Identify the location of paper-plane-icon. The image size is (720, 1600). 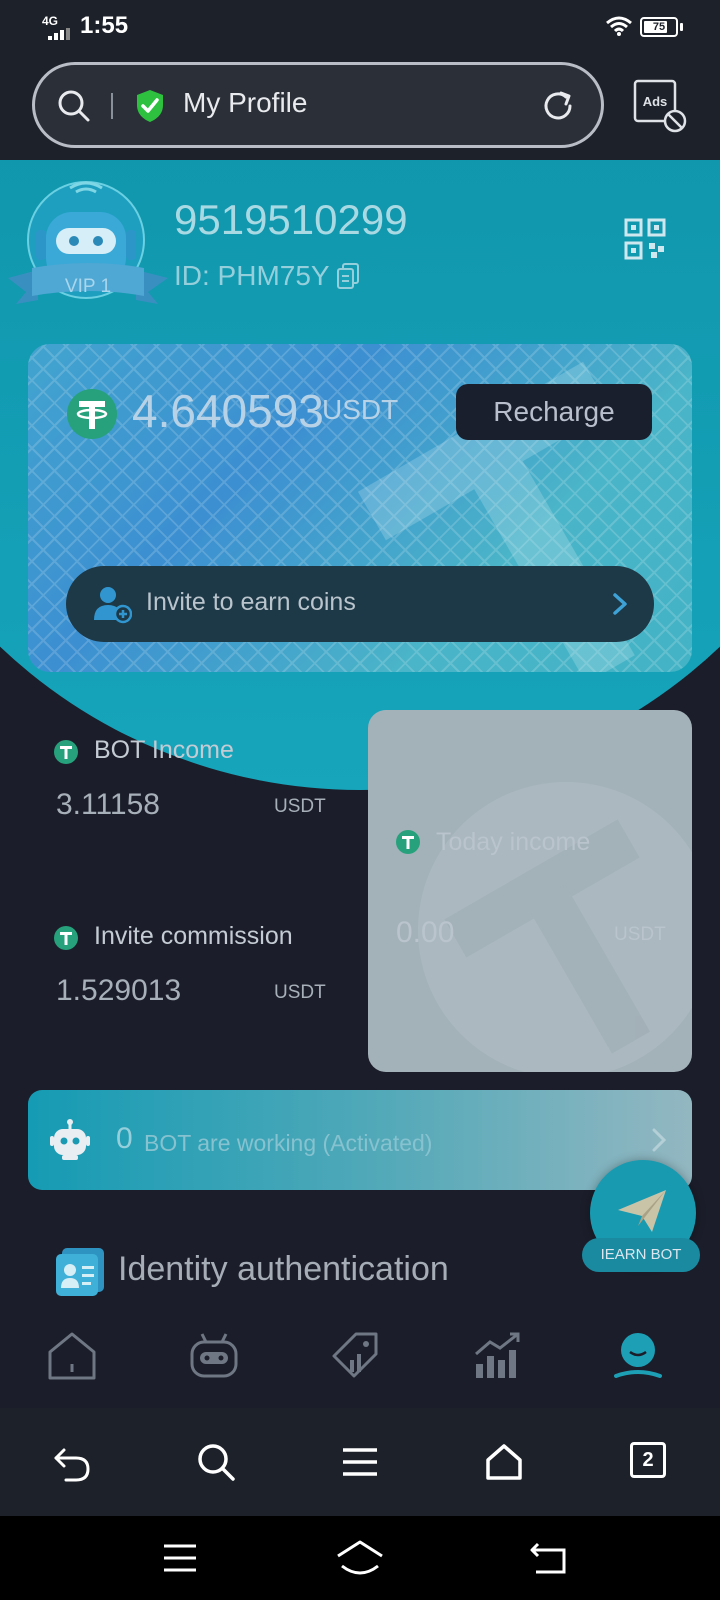
(642, 1211).